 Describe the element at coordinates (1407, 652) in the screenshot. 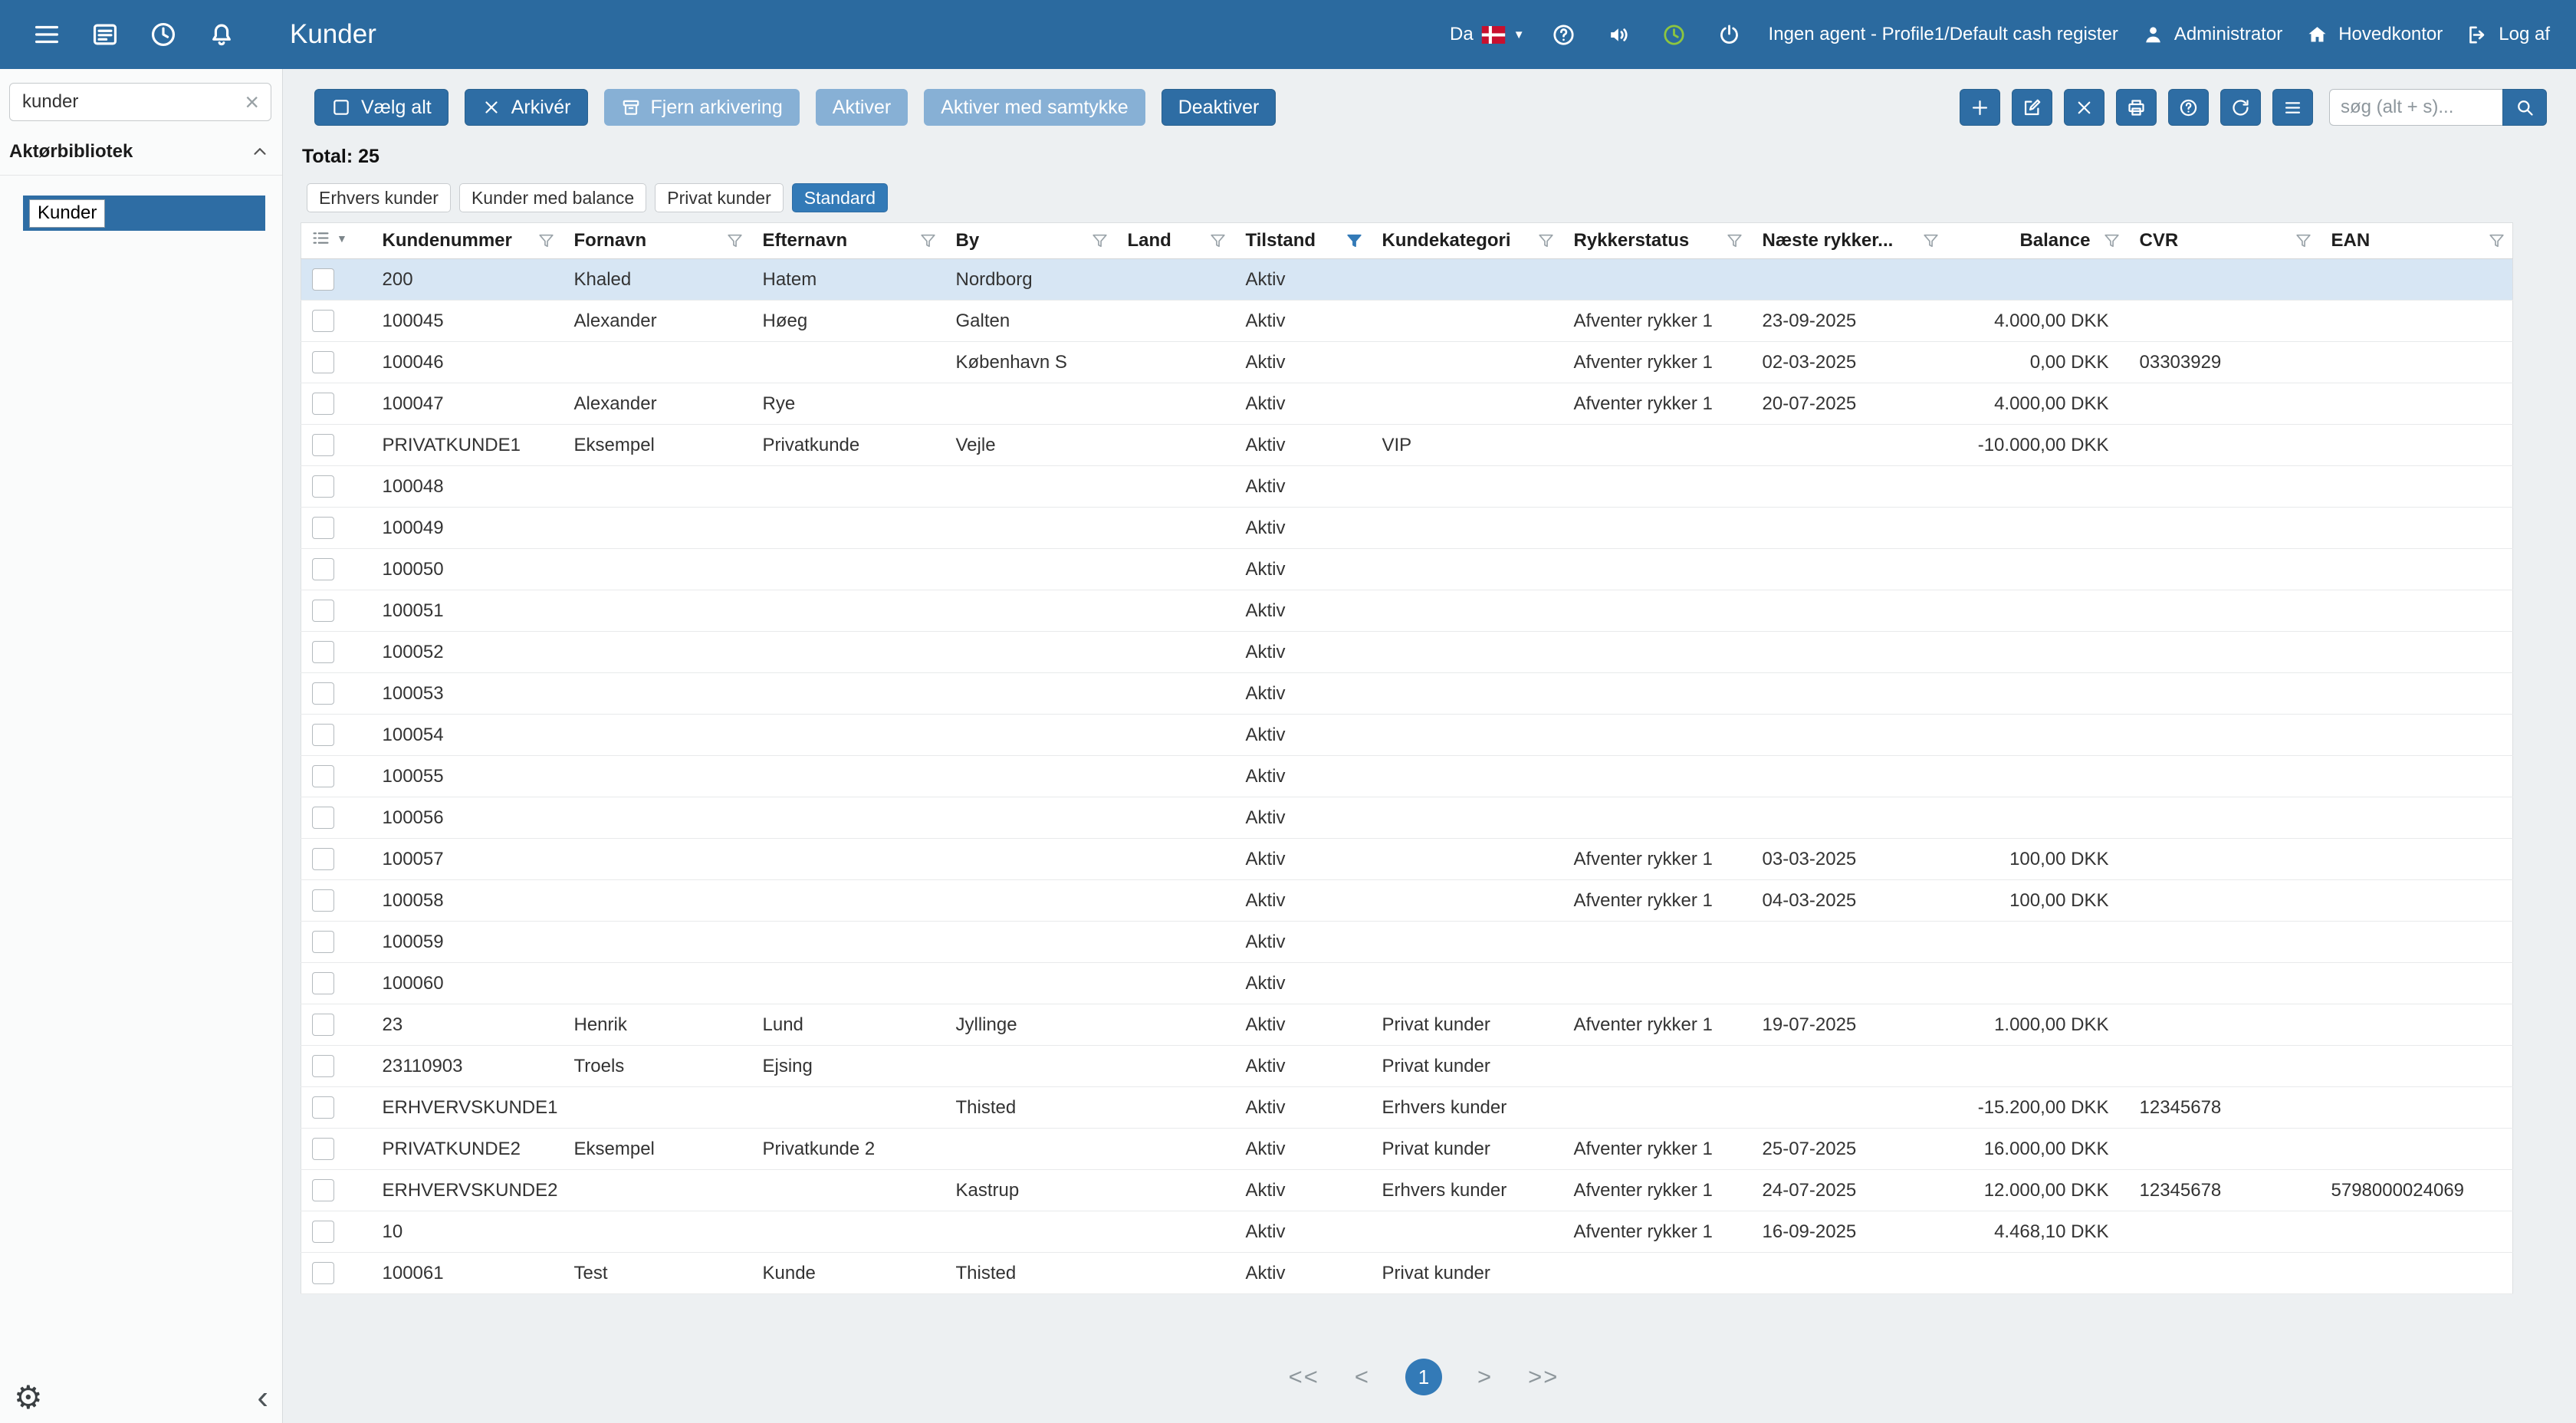

I see `table-row: 100052 Aktiv` at that location.